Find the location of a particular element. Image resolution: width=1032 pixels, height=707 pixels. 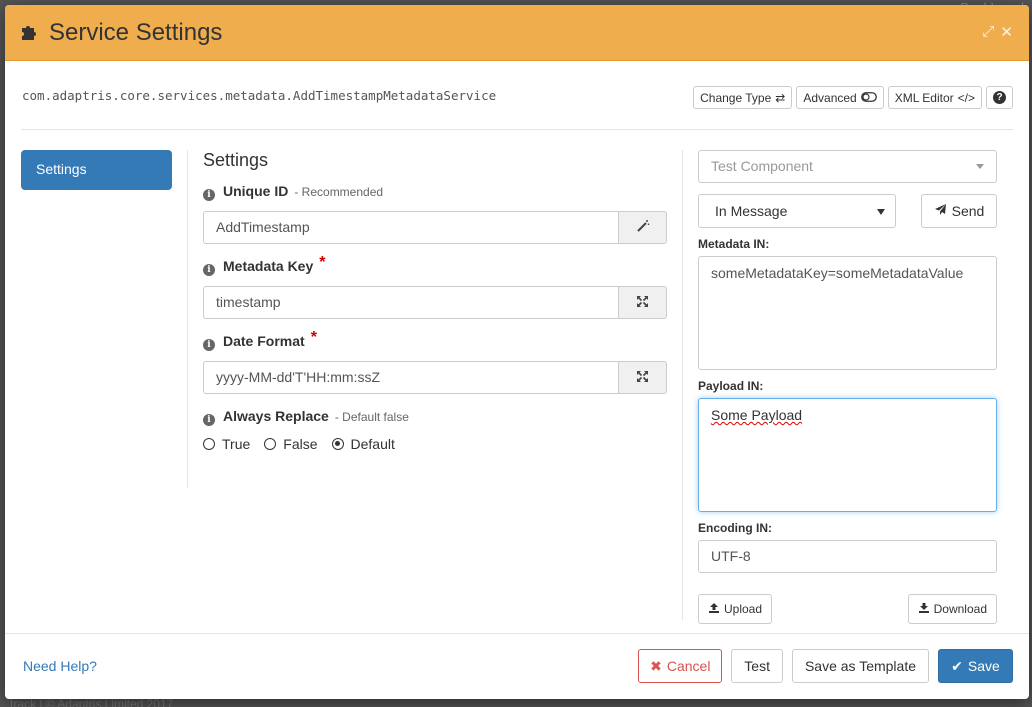

date-format-label-text: Date Format is located at coordinates (264, 341).